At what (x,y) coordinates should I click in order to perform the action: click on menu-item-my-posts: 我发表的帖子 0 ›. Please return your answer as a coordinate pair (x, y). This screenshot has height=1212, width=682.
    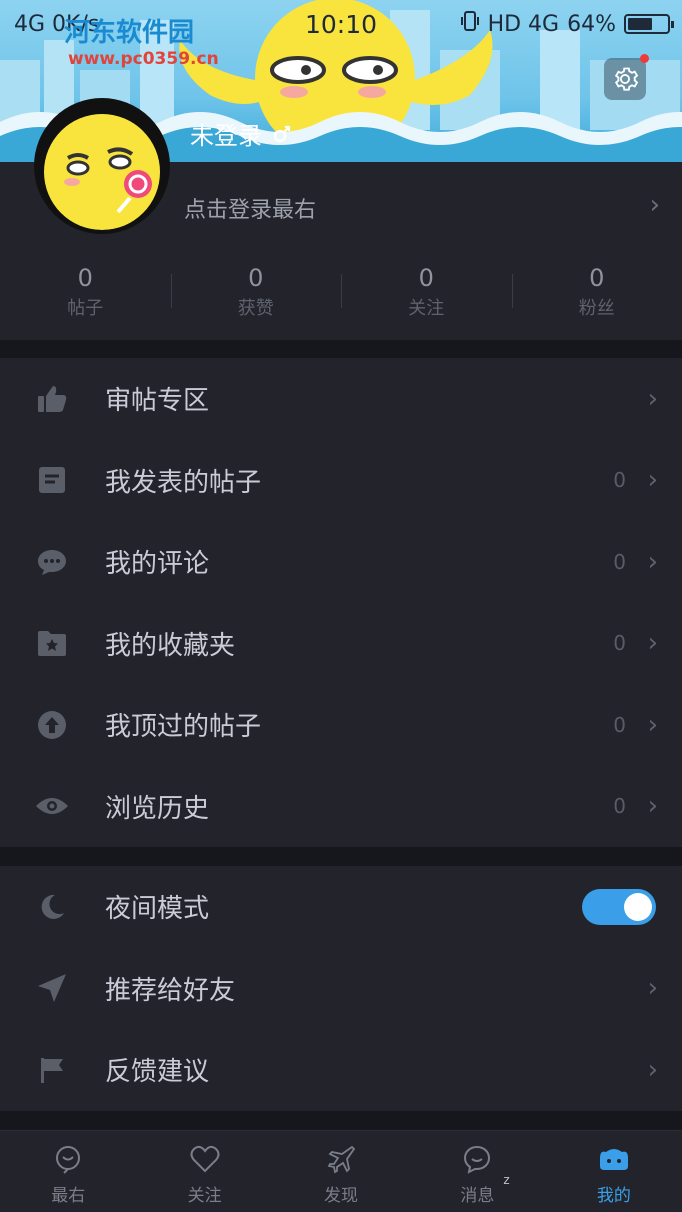
    Looking at the image, I should click on (341, 481).